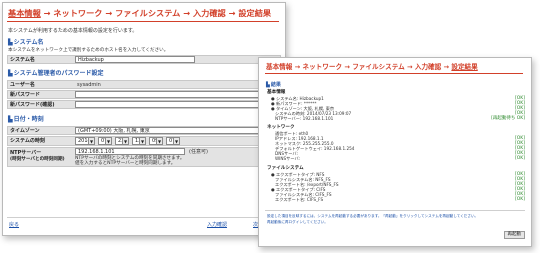 This screenshot has width=540, height=253. I want to click on day-select: 23▼, so click(122, 141).